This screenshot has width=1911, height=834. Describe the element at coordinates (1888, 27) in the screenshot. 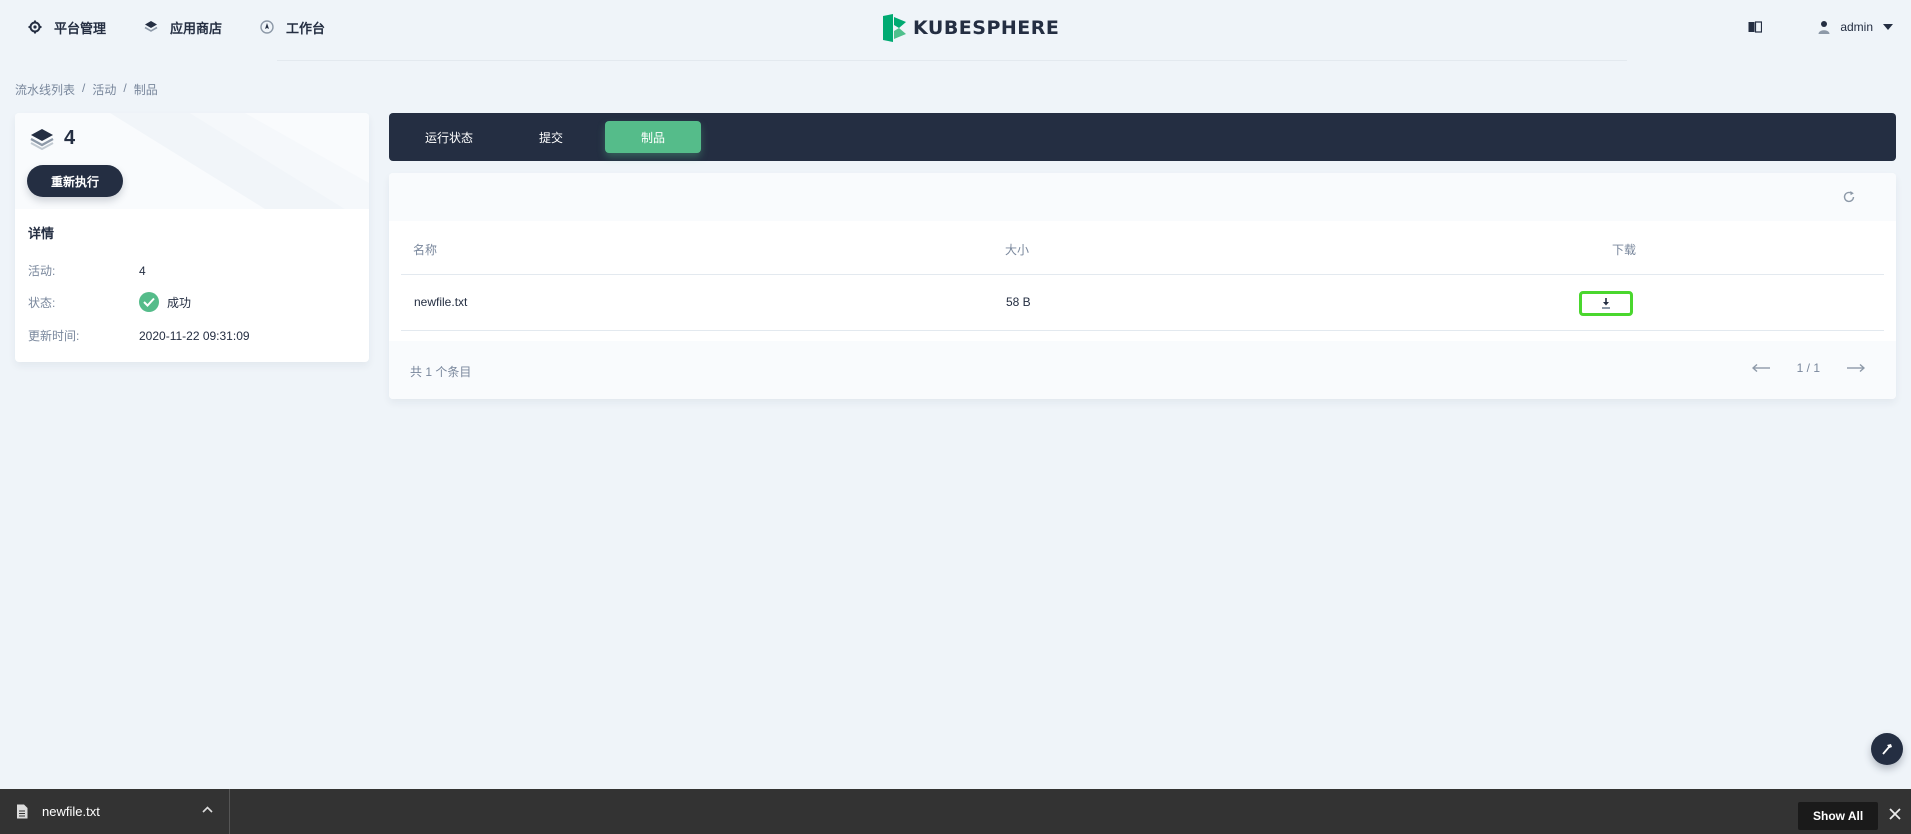

I see `caret-down-icon` at that location.